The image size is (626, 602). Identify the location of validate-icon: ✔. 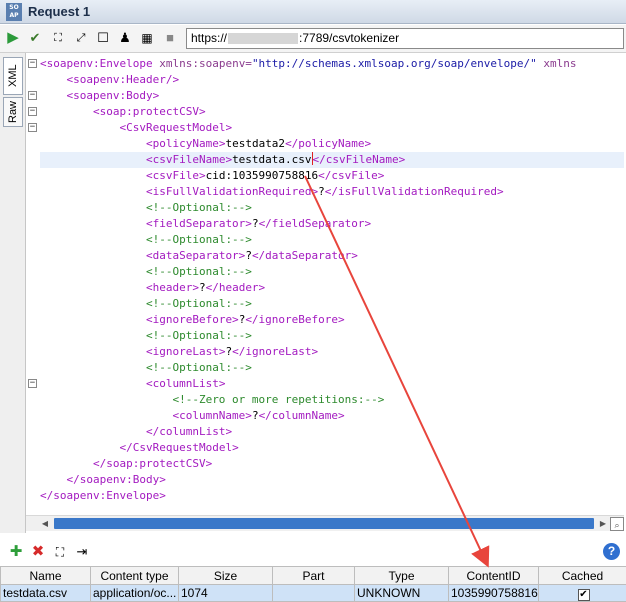
(35, 38).